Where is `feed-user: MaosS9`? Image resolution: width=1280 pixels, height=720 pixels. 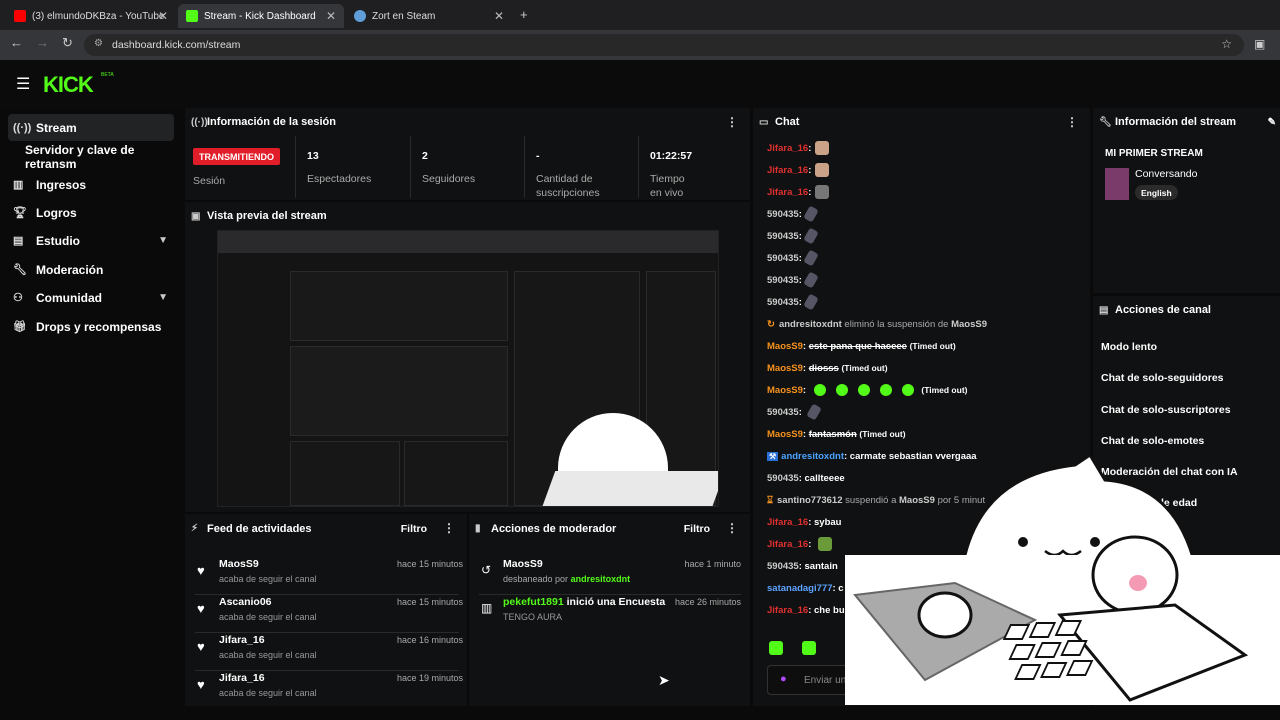 feed-user: MaosS9 is located at coordinates (239, 564).